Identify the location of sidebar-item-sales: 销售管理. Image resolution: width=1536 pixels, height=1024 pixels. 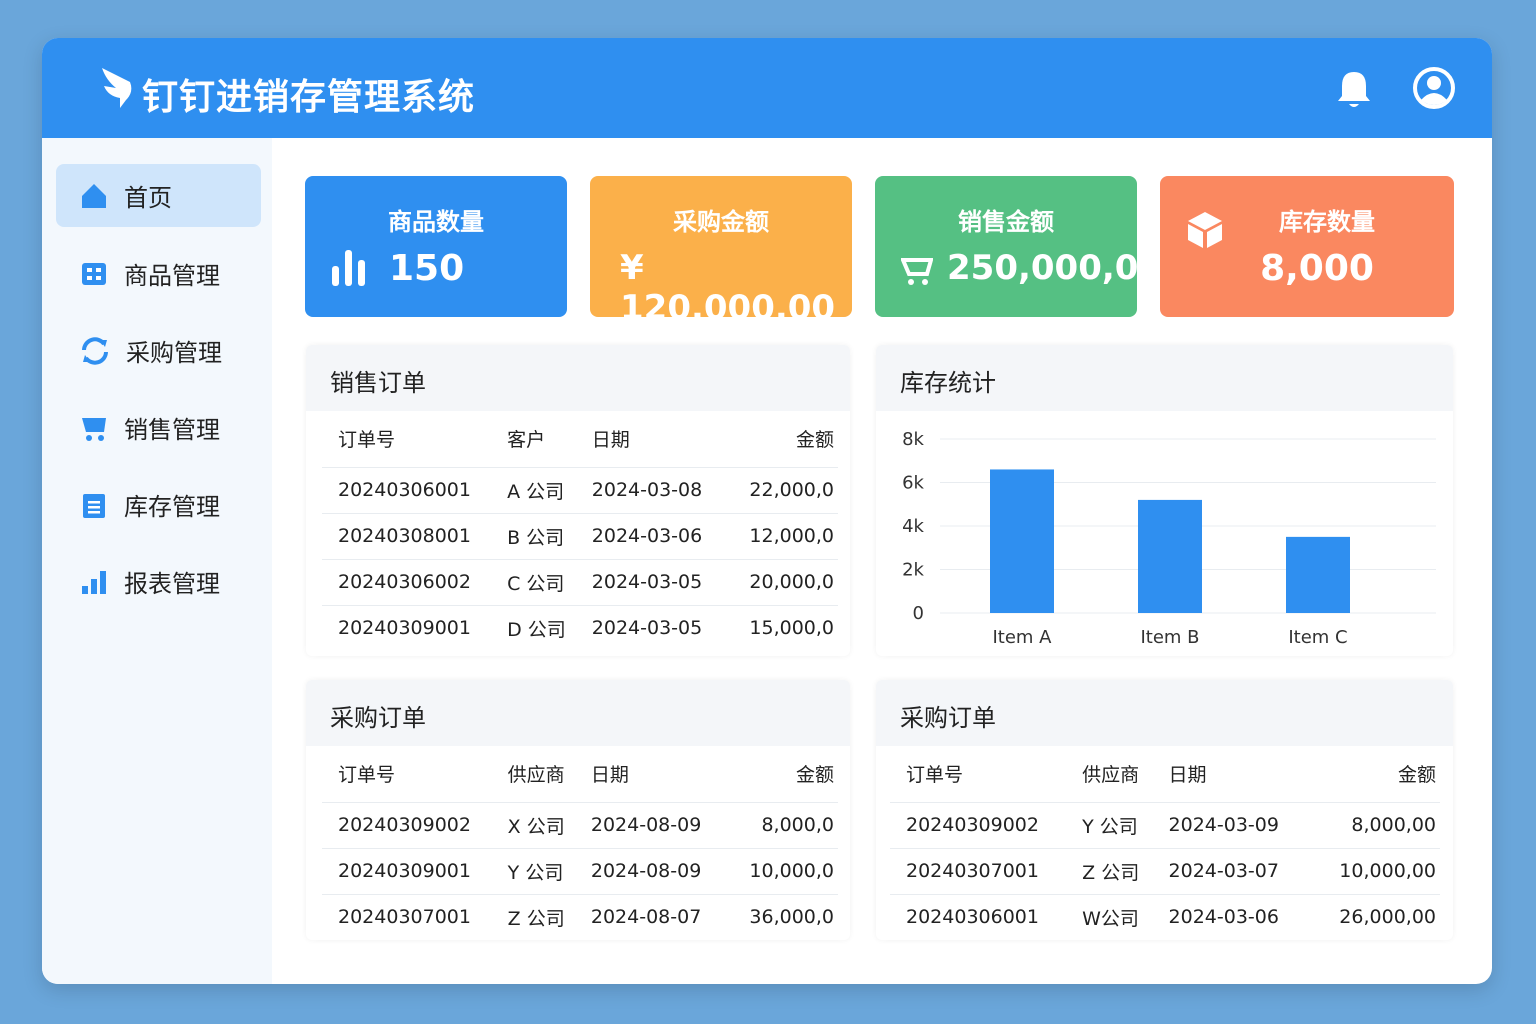
(158, 427).